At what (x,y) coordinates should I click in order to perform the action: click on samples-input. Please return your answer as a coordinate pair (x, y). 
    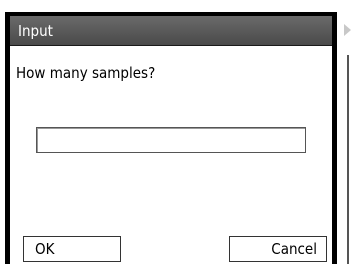
    Looking at the image, I should click on (171, 140).